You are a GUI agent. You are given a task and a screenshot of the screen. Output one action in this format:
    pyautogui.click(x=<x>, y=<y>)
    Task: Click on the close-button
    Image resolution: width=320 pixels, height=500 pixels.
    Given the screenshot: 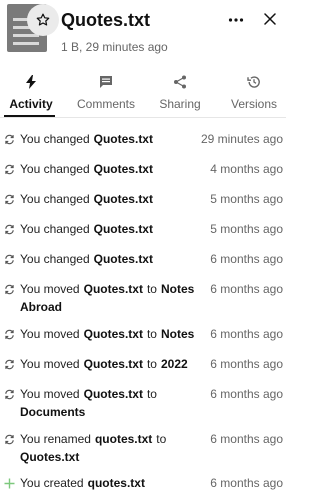 What is the action you would take?
    pyautogui.click(x=270, y=19)
    